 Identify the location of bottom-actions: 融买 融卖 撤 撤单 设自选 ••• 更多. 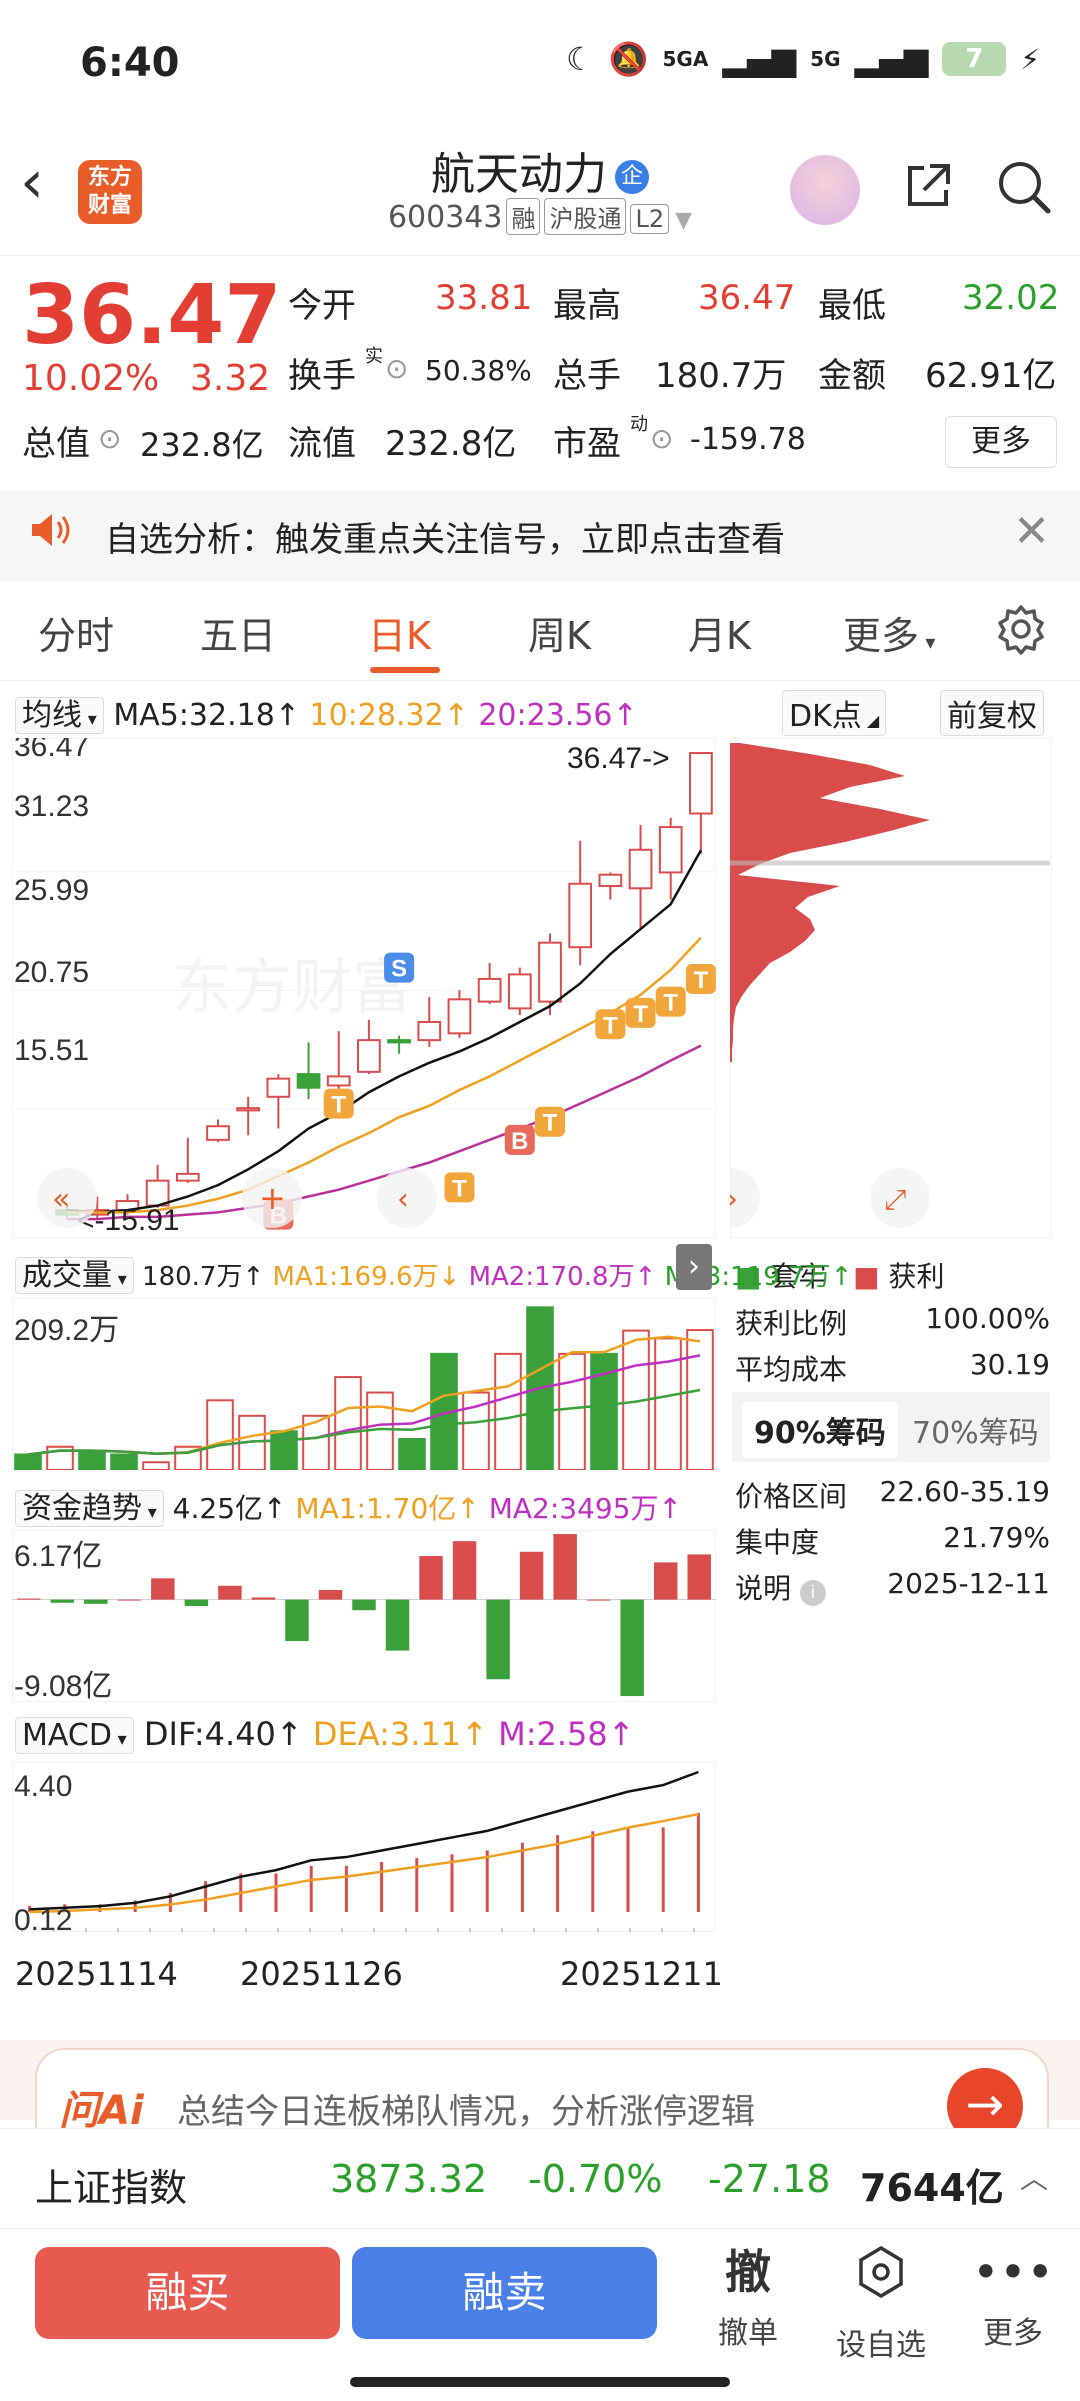
(540, 2314).